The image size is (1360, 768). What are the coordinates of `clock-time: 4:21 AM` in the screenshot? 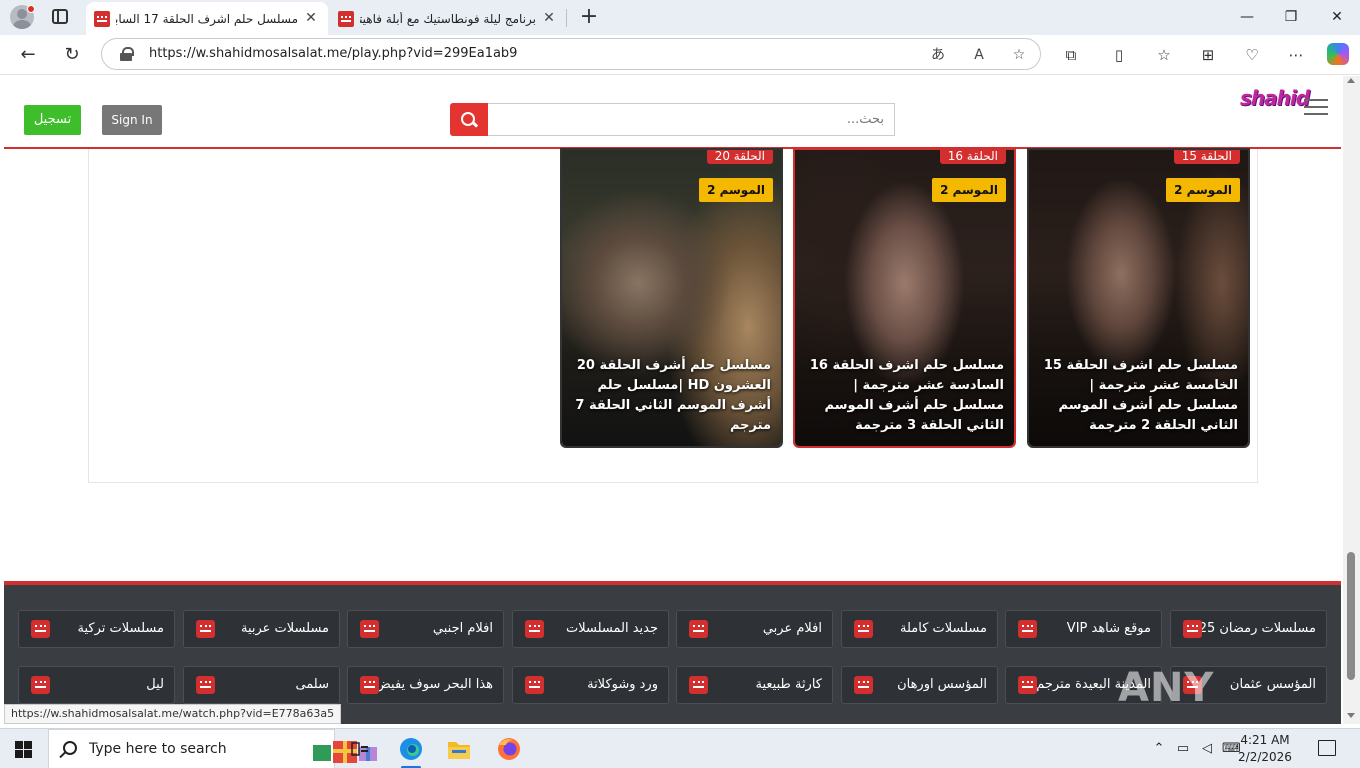 It's located at (1265, 740).